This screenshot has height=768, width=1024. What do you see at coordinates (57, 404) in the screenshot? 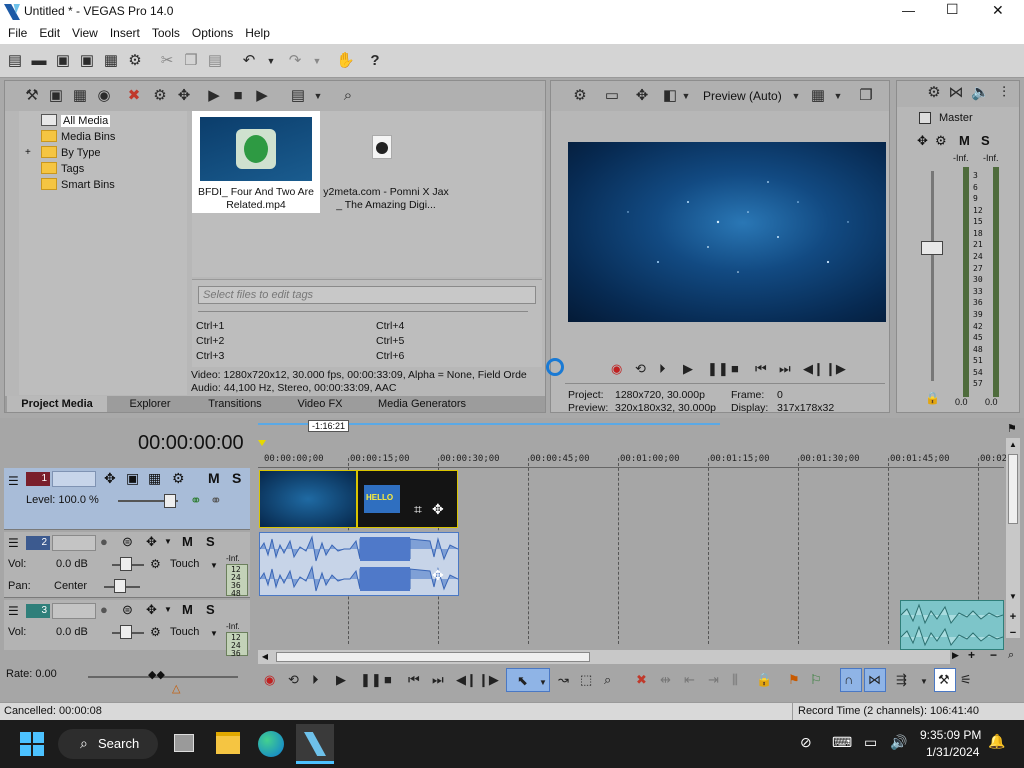
I see `tab-project-media: Project Media` at bounding box center [57, 404].